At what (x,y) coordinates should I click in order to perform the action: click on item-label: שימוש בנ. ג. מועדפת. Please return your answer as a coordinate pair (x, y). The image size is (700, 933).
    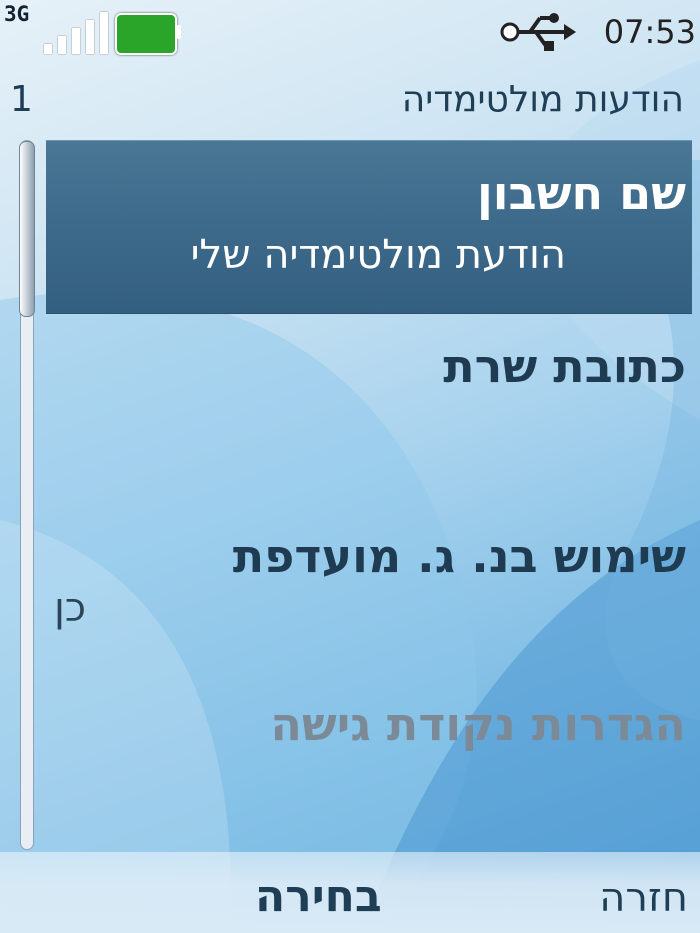
    Looking at the image, I should click on (459, 556).